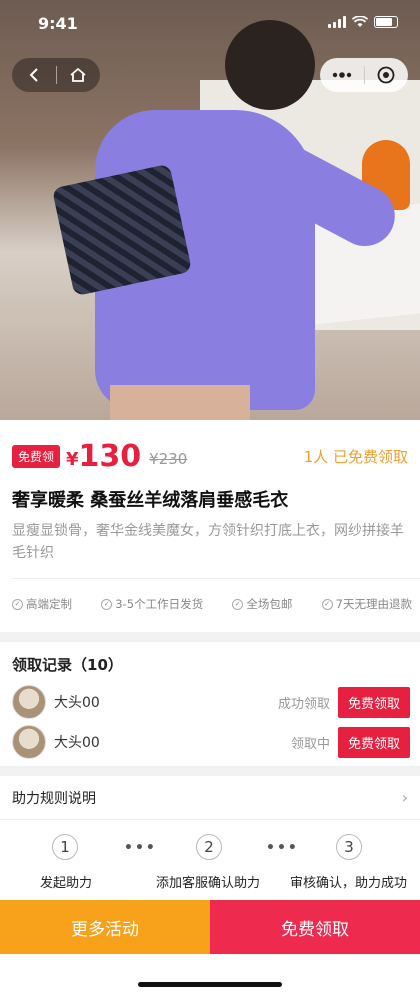  Describe the element at coordinates (303, 704) in the screenshot. I see `record-status: 成功领取` at that location.